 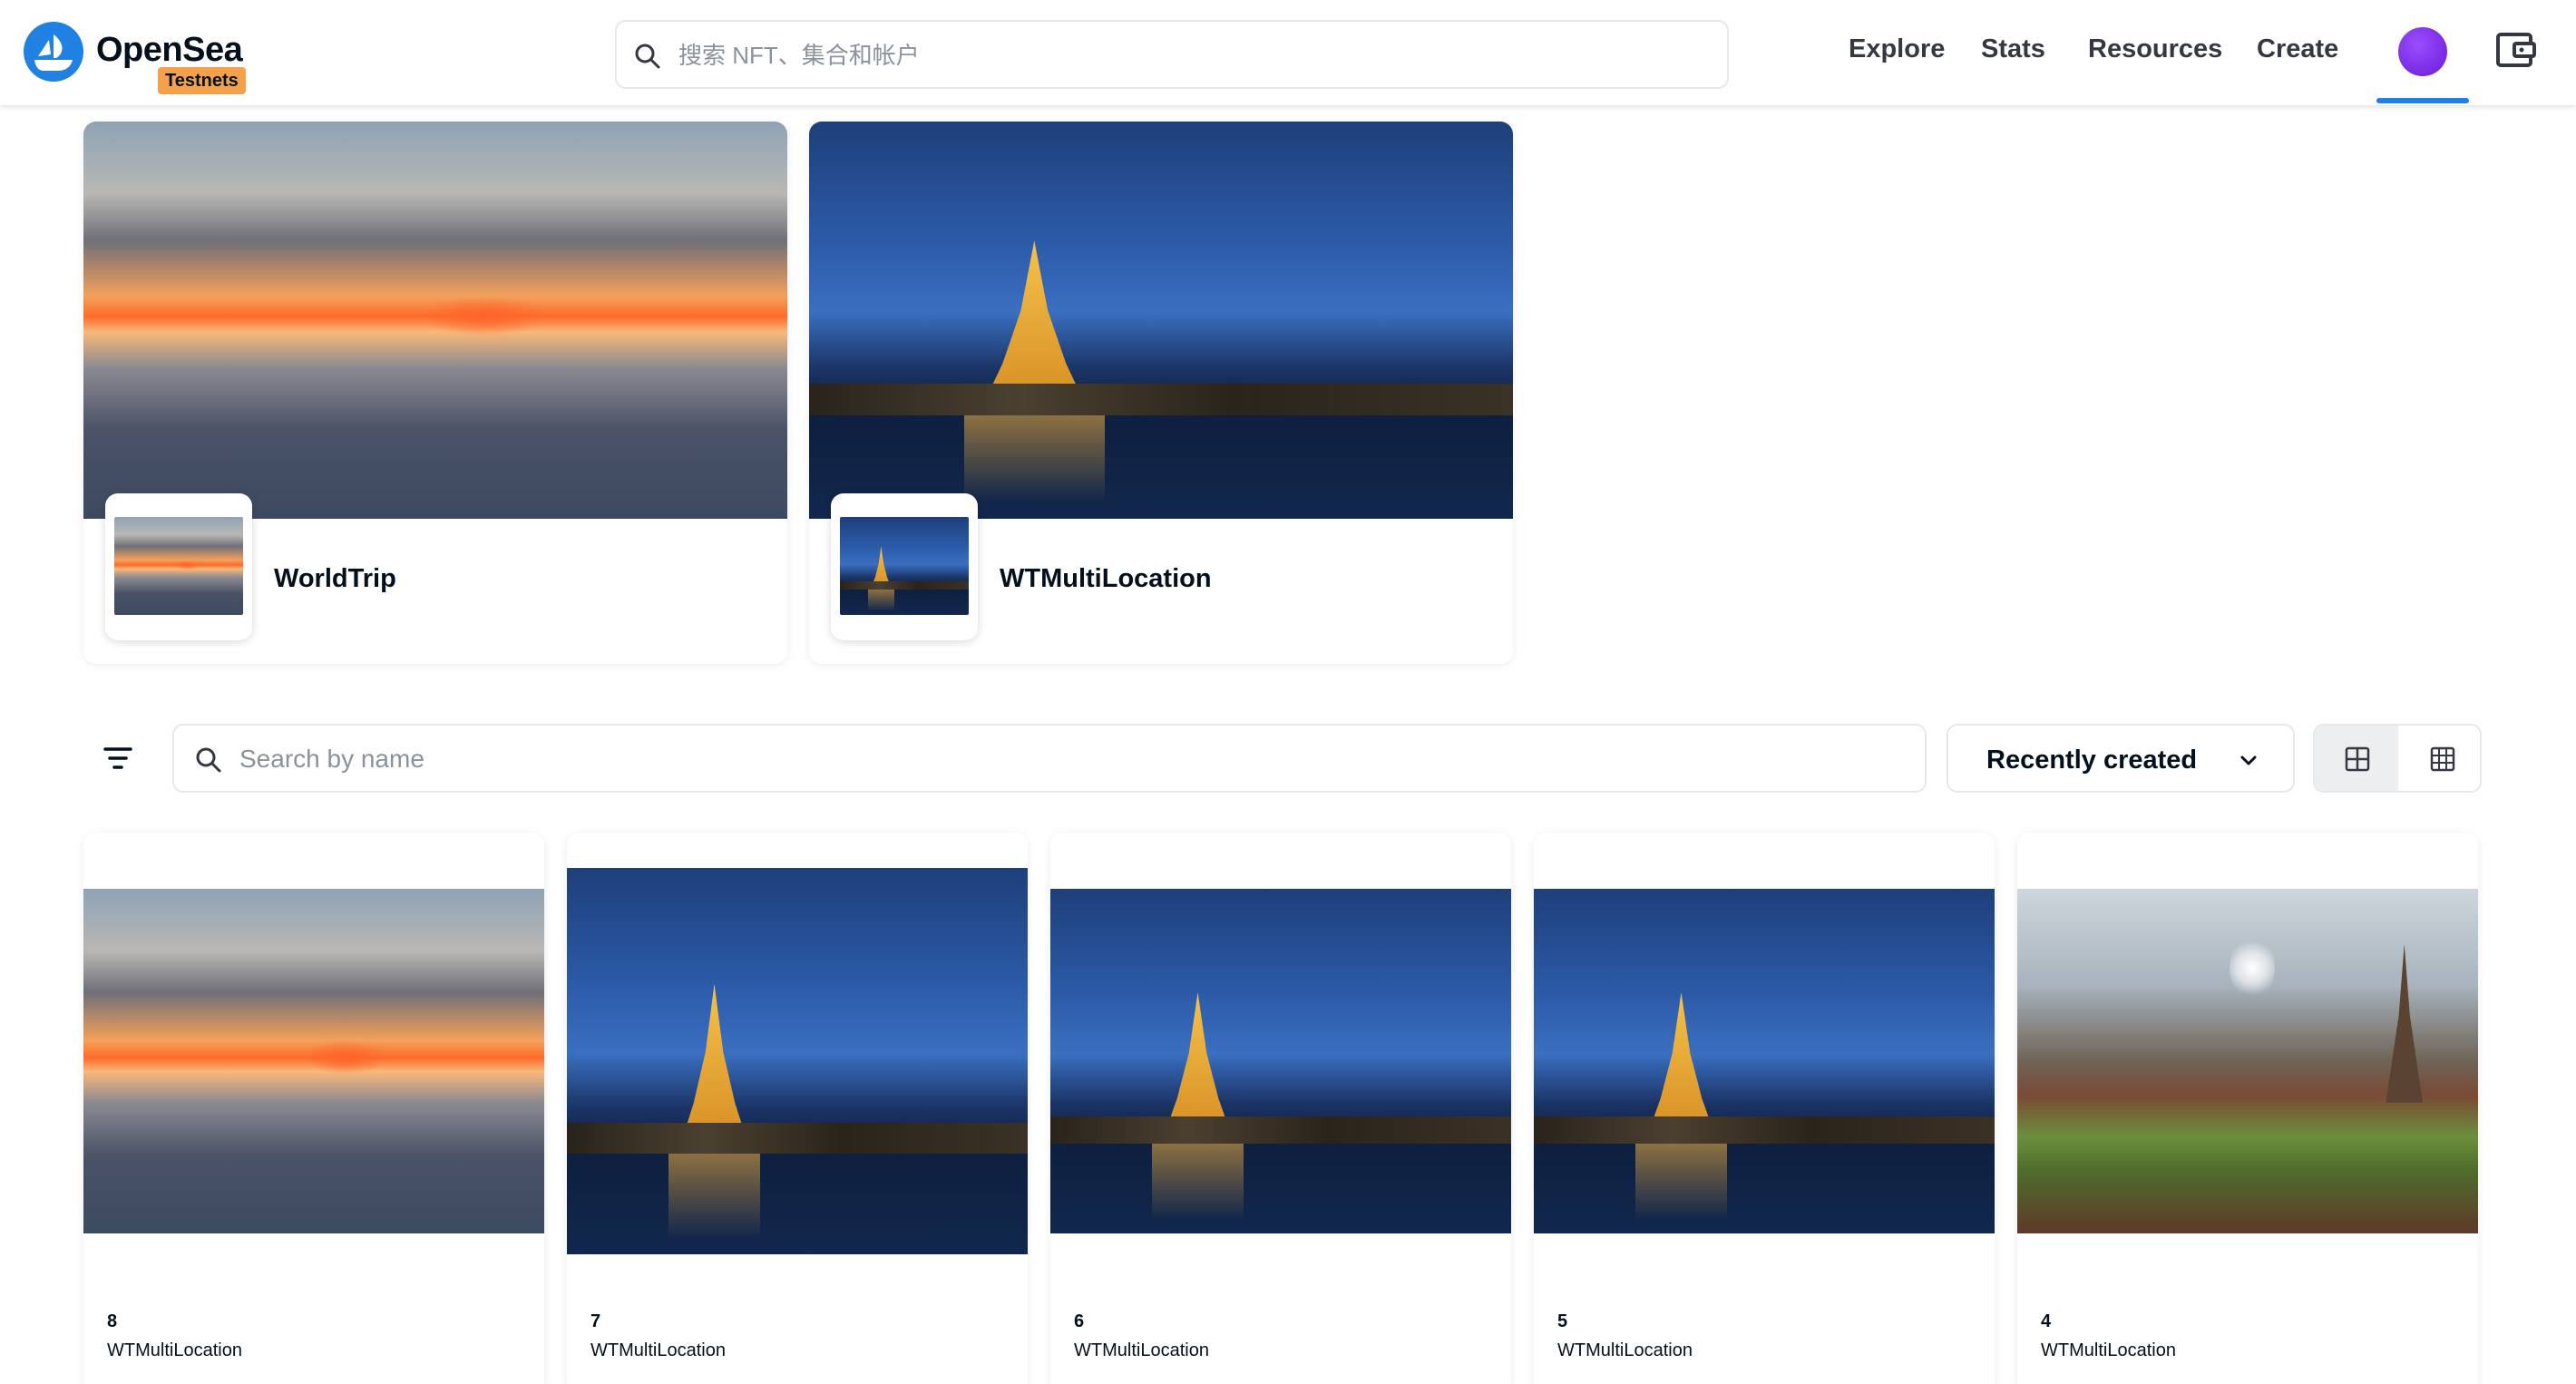 What do you see at coordinates (1079, 1321) in the screenshot?
I see `nft-token-number: 6` at bounding box center [1079, 1321].